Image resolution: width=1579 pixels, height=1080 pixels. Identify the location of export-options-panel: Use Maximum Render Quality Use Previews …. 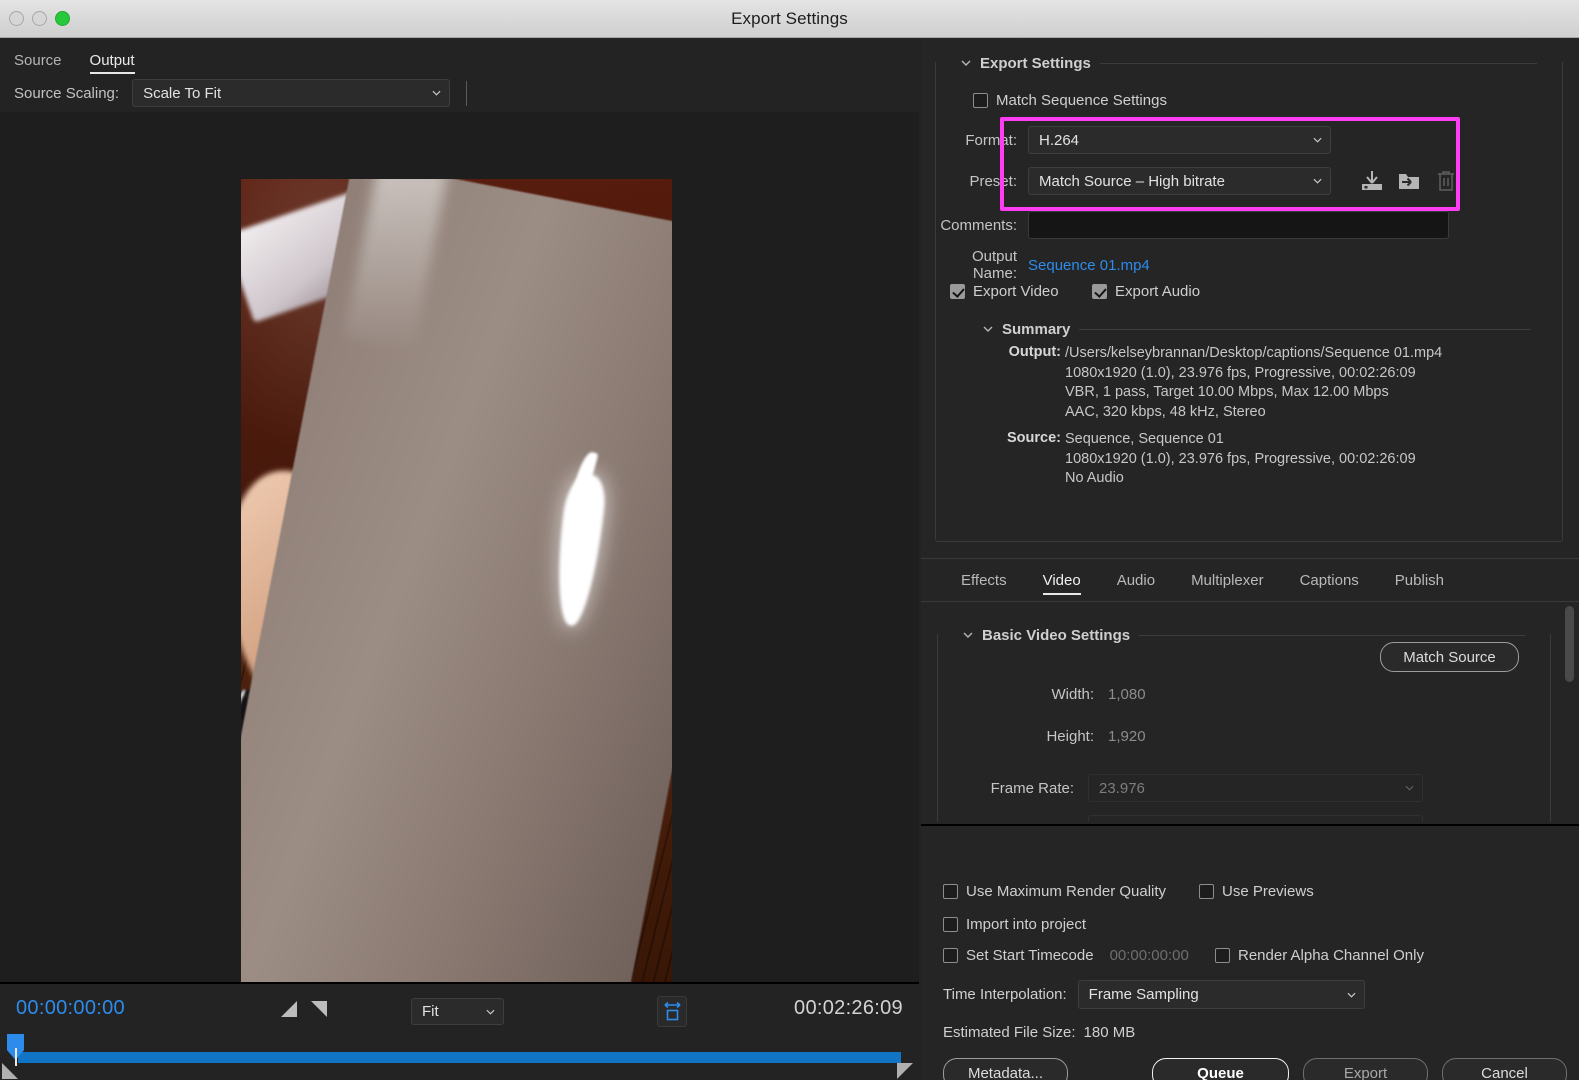
(1250, 952).